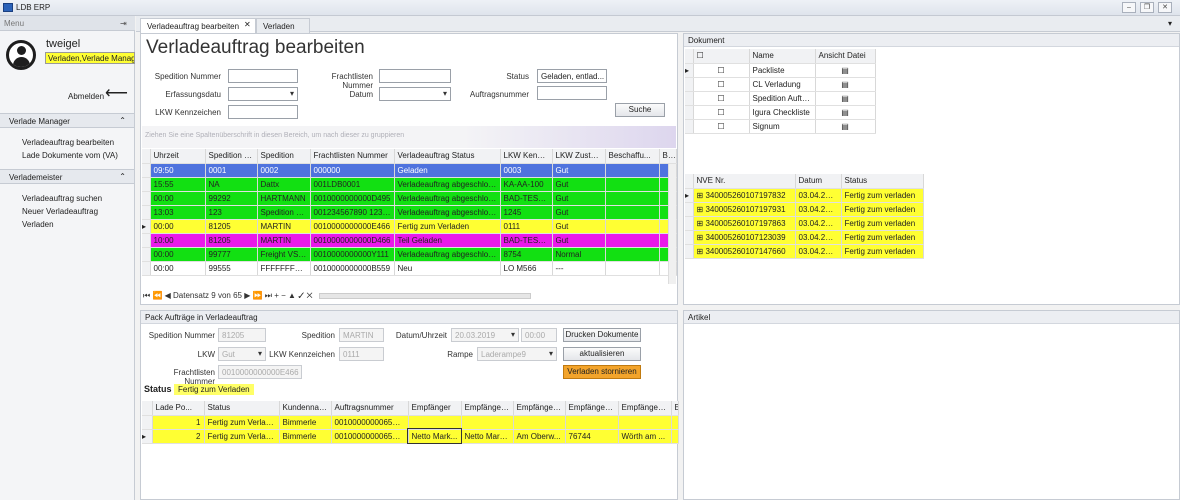 The image size is (1180, 500). What do you see at coordinates (1170, 23) in the screenshot?
I see `tab-dropdown-icon: ▾` at bounding box center [1170, 23].